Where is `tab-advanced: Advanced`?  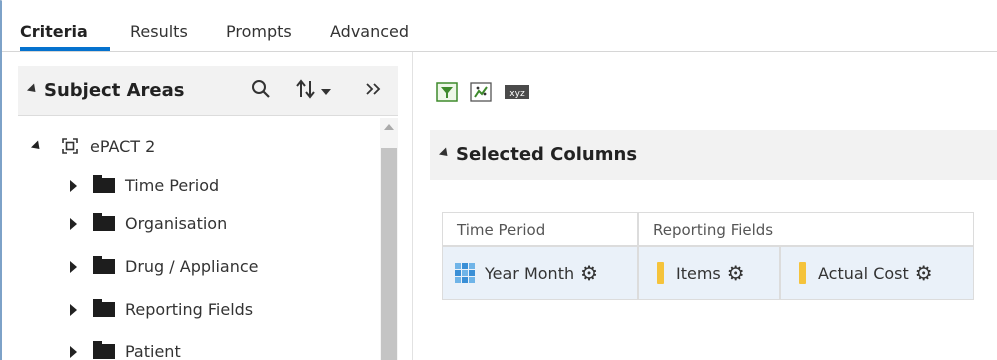
tab-advanced: Advanced is located at coordinates (369, 31).